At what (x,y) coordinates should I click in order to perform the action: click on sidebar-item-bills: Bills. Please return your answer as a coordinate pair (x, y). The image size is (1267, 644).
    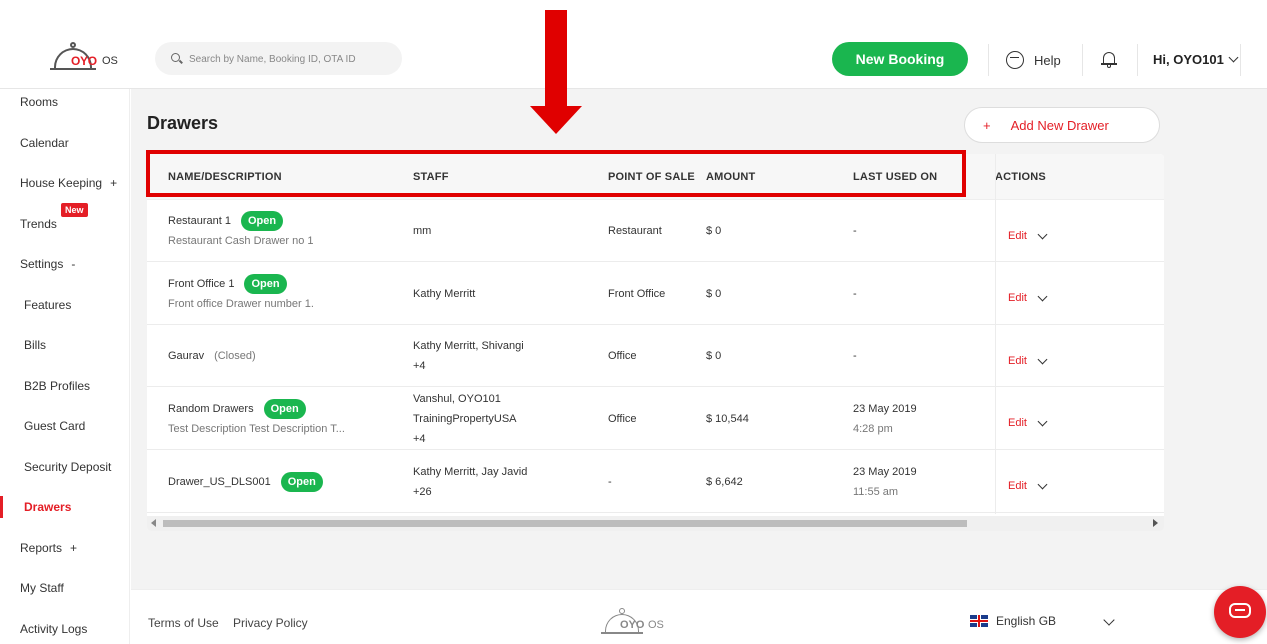
    Looking at the image, I should click on (65, 345).